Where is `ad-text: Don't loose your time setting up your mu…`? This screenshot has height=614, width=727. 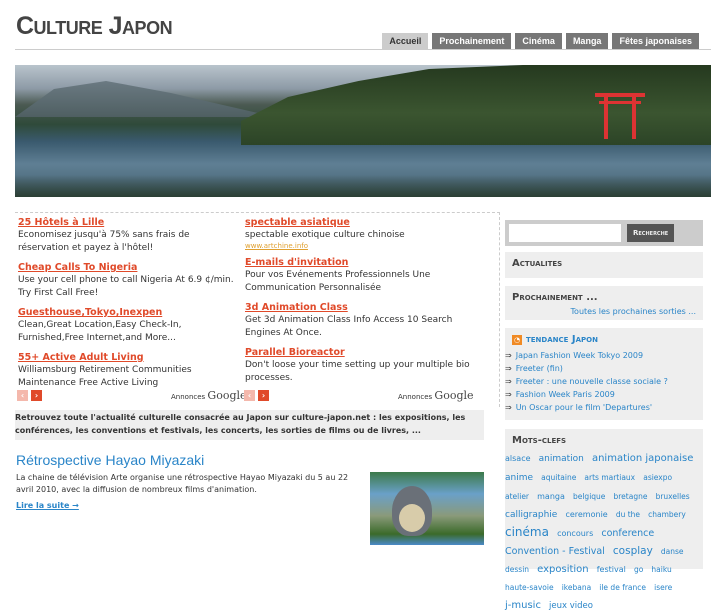
ad-text: Don't loose your time setting up your mu… is located at coordinates (357, 371).